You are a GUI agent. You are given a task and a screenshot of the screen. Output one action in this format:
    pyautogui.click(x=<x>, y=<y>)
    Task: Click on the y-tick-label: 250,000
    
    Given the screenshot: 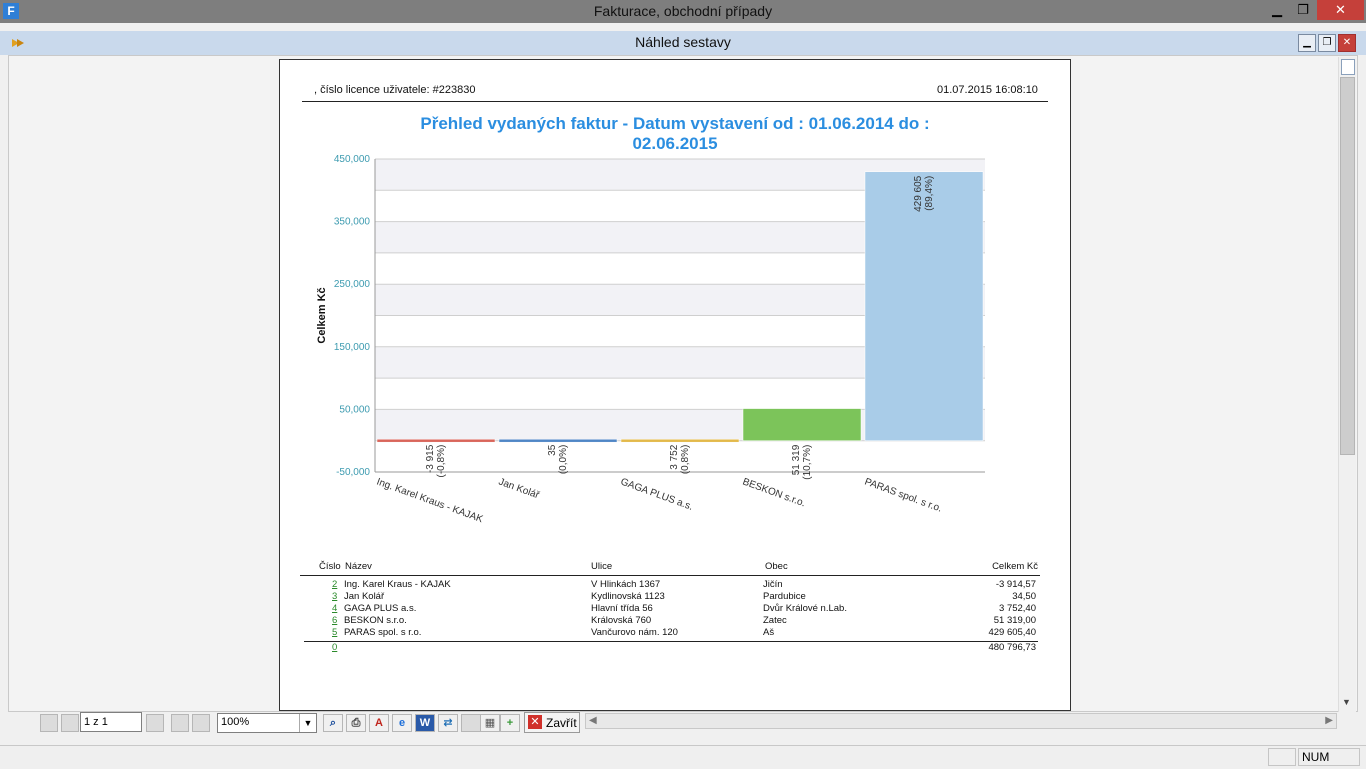 What is the action you would take?
    pyautogui.click(x=352, y=284)
    